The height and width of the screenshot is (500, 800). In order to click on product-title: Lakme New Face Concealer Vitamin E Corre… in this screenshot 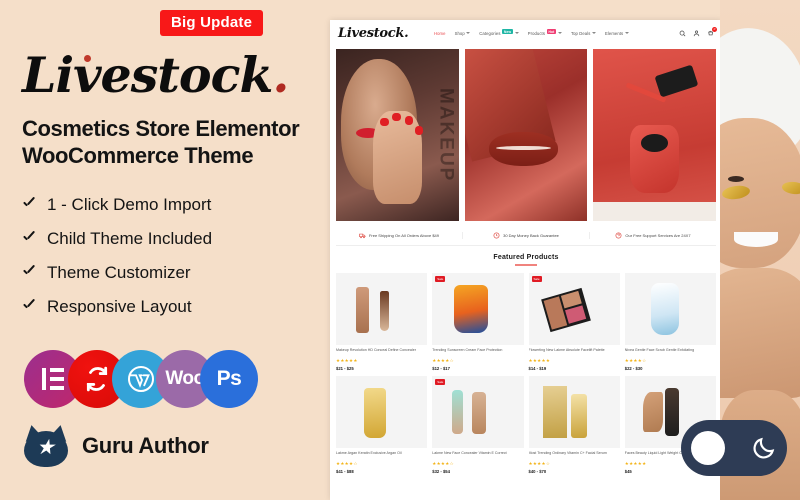, I will do `click(469, 452)`.